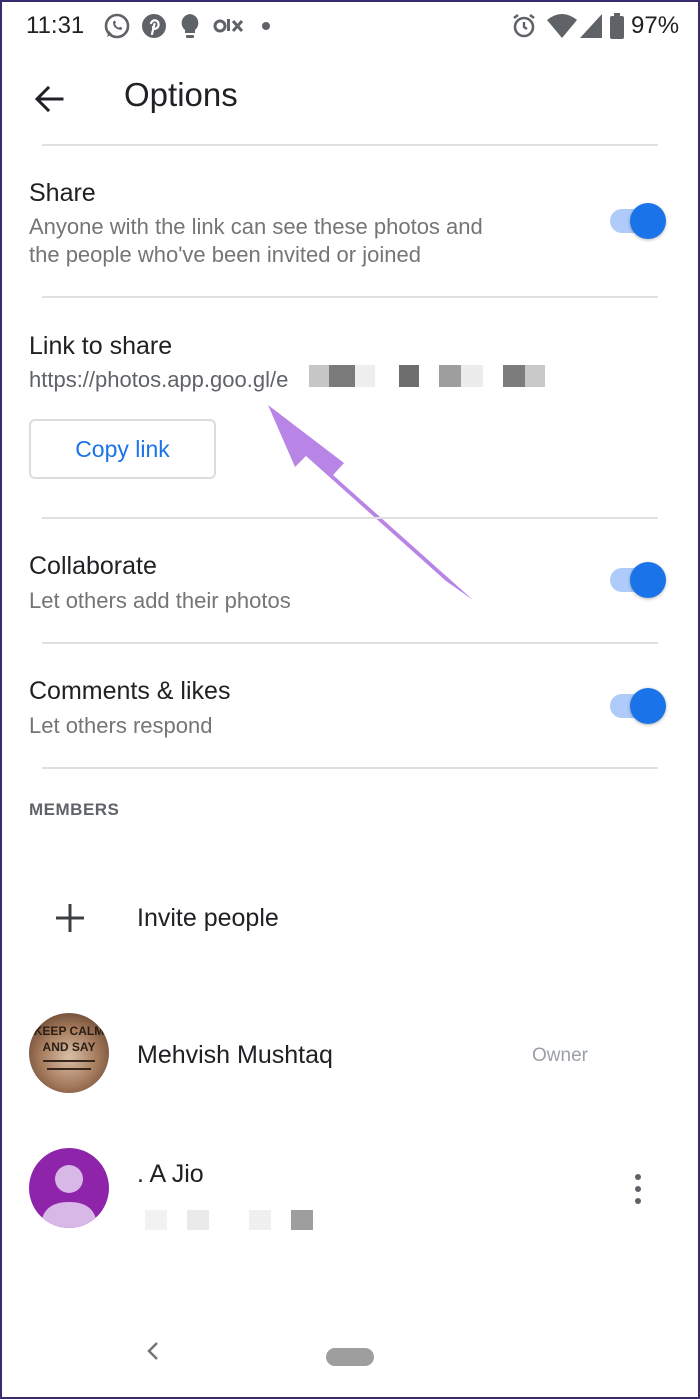  Describe the element at coordinates (190, 26) in the screenshot. I see `lightbulb-icon` at that location.